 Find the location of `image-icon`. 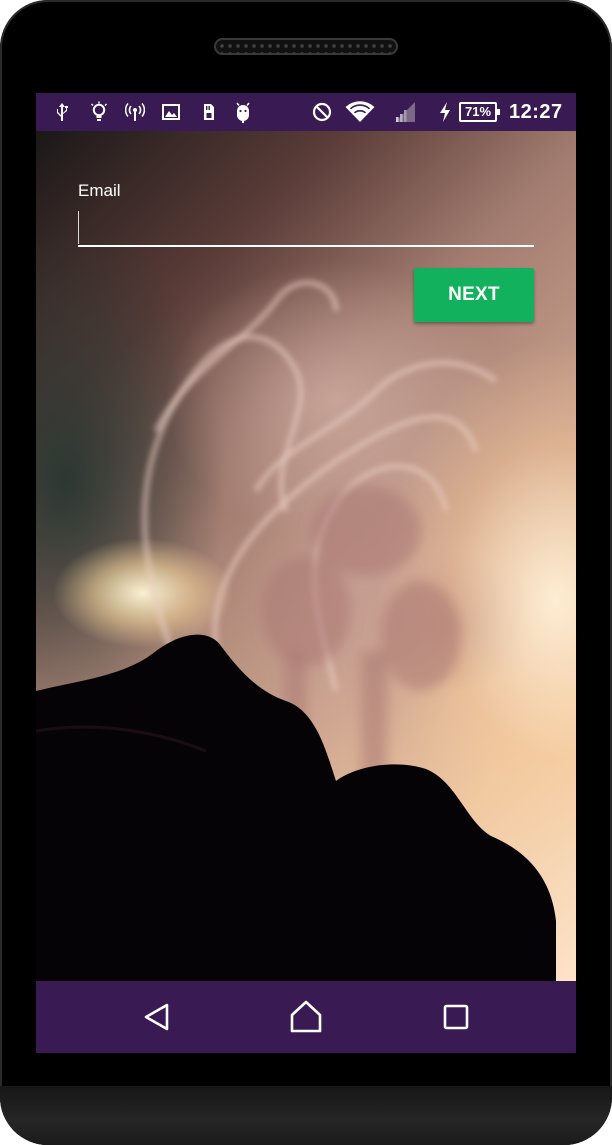

image-icon is located at coordinates (171, 112).